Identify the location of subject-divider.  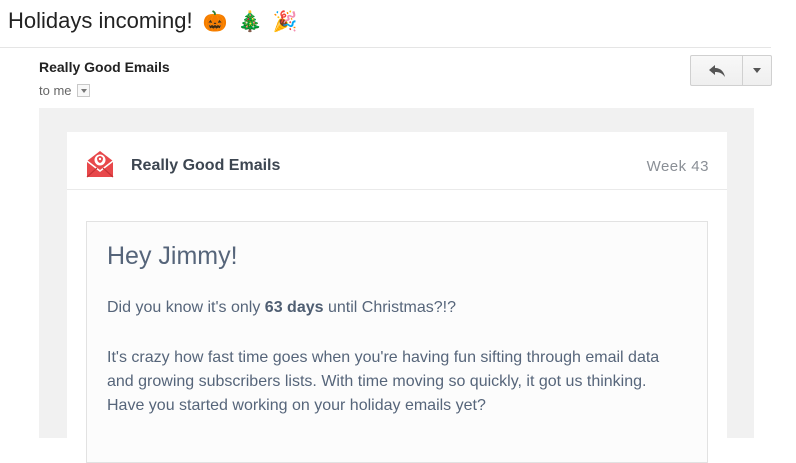
(385, 47).